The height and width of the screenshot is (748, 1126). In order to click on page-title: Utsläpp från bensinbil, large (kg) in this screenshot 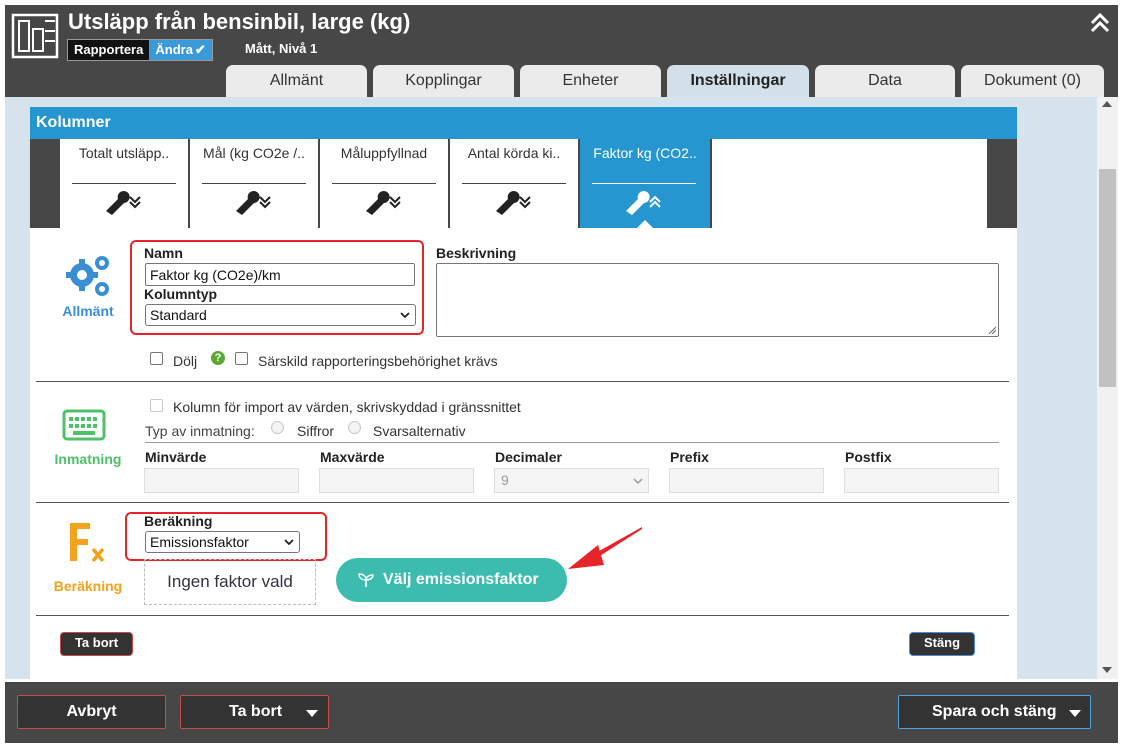, I will do `click(239, 21)`.